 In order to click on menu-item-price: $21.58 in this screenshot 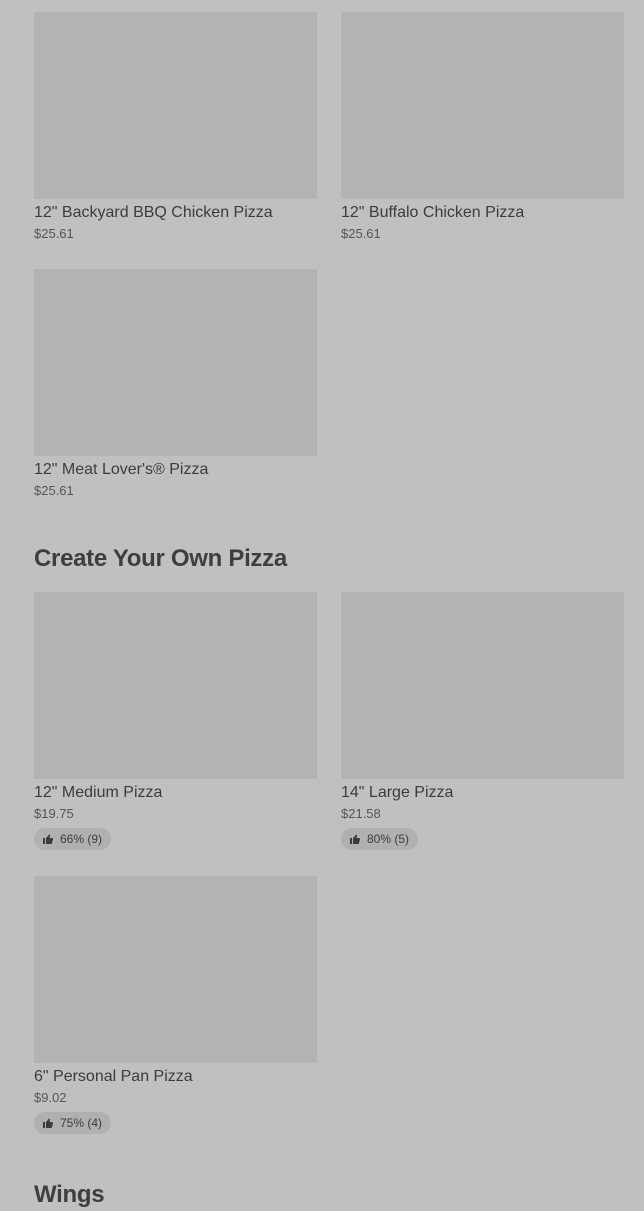, I will do `click(361, 813)`.